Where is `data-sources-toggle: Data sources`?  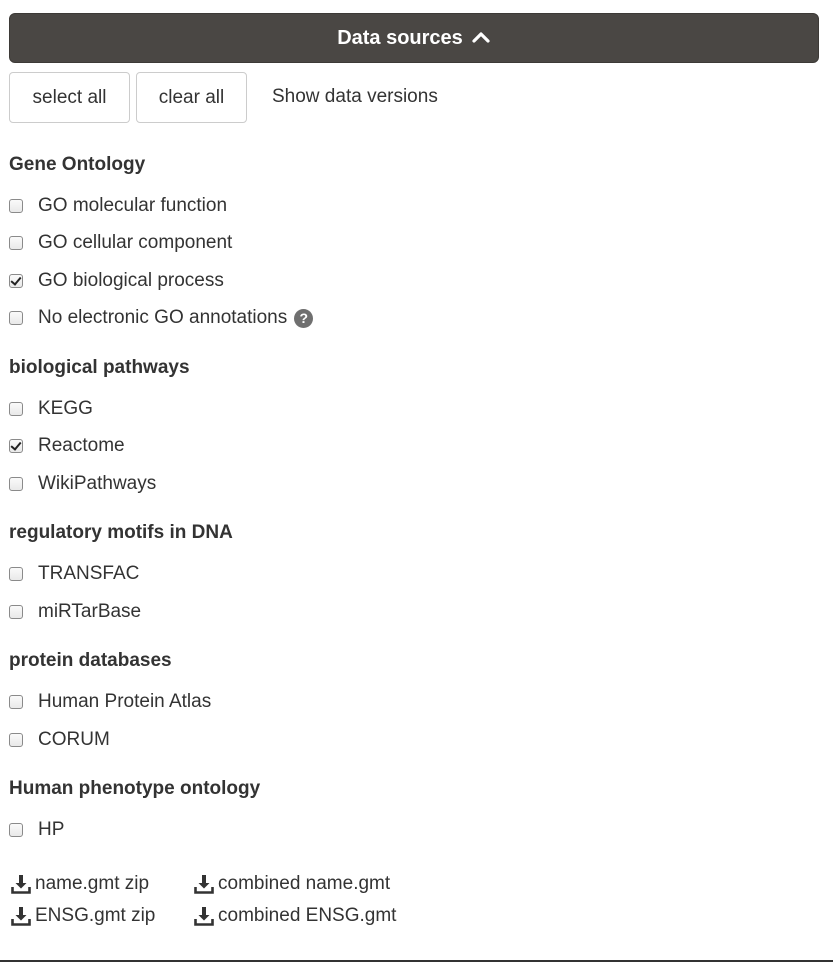 data-sources-toggle: Data sources is located at coordinates (414, 38).